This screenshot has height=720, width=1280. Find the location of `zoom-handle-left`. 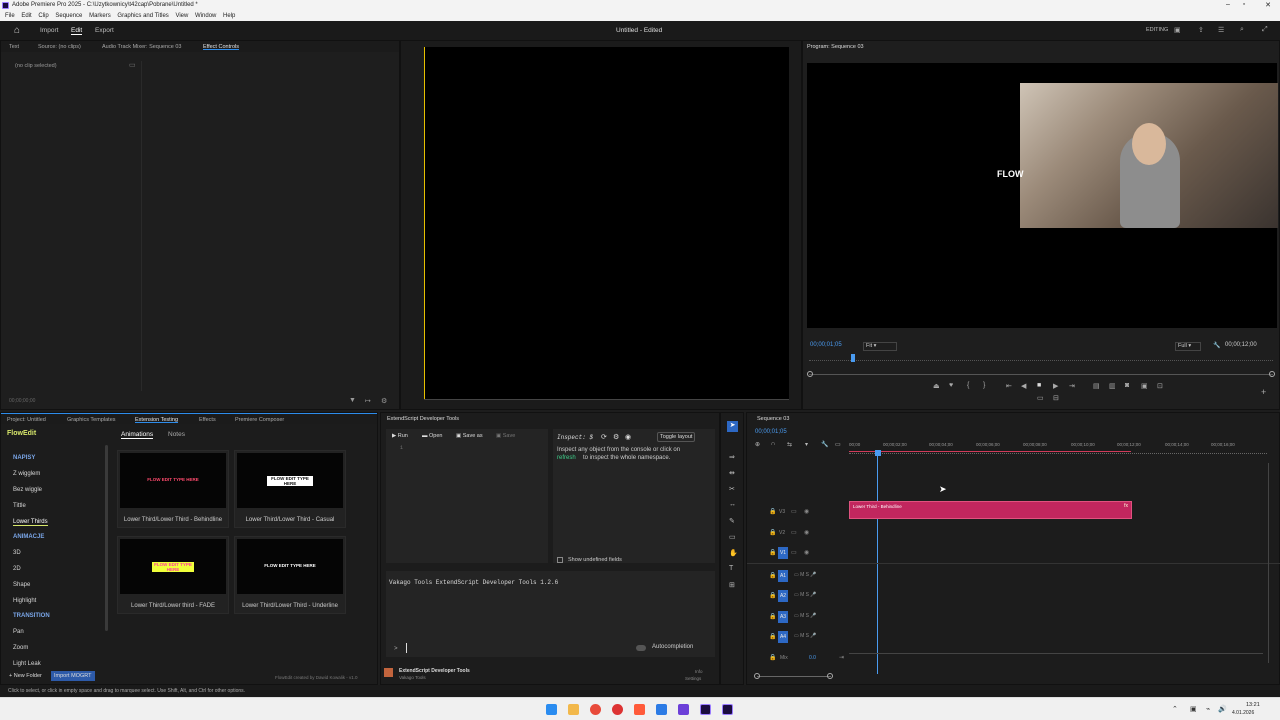

zoom-handle-left is located at coordinates (810, 374).